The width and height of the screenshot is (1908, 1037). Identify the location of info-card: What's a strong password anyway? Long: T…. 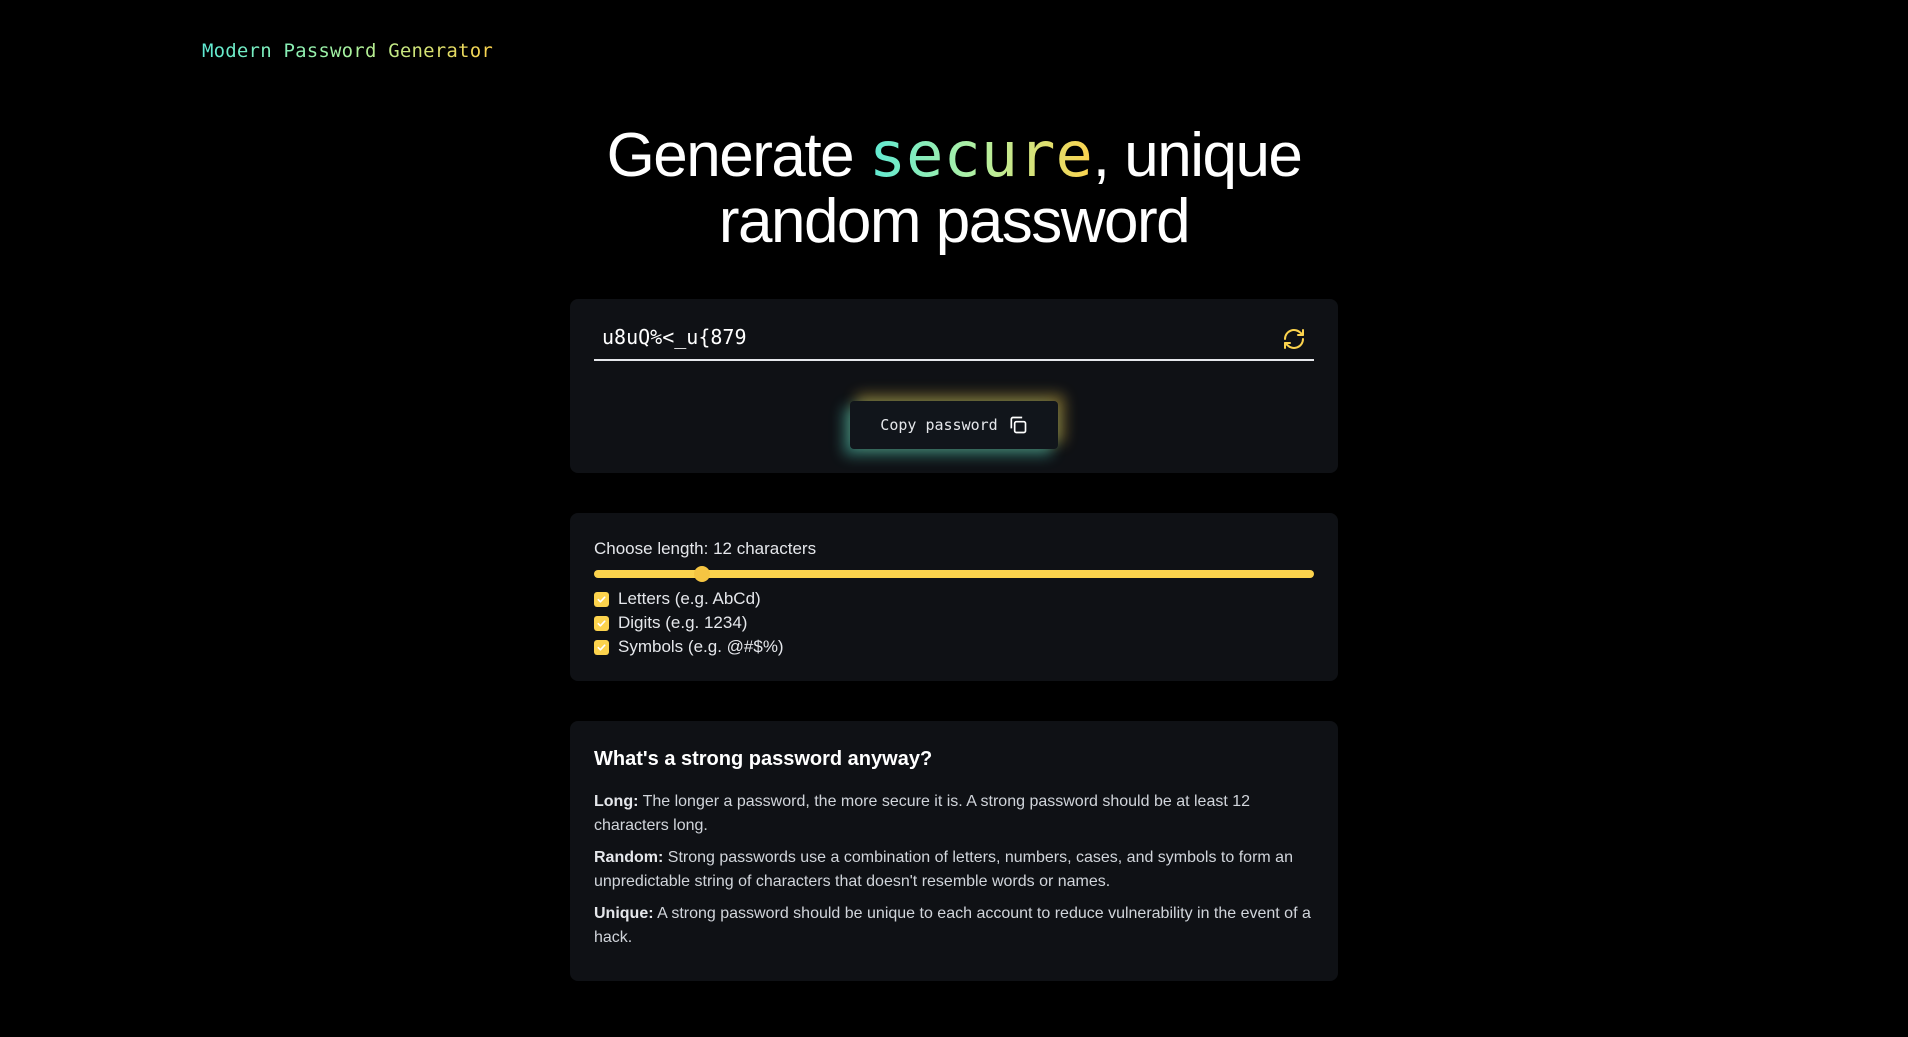
(954, 851).